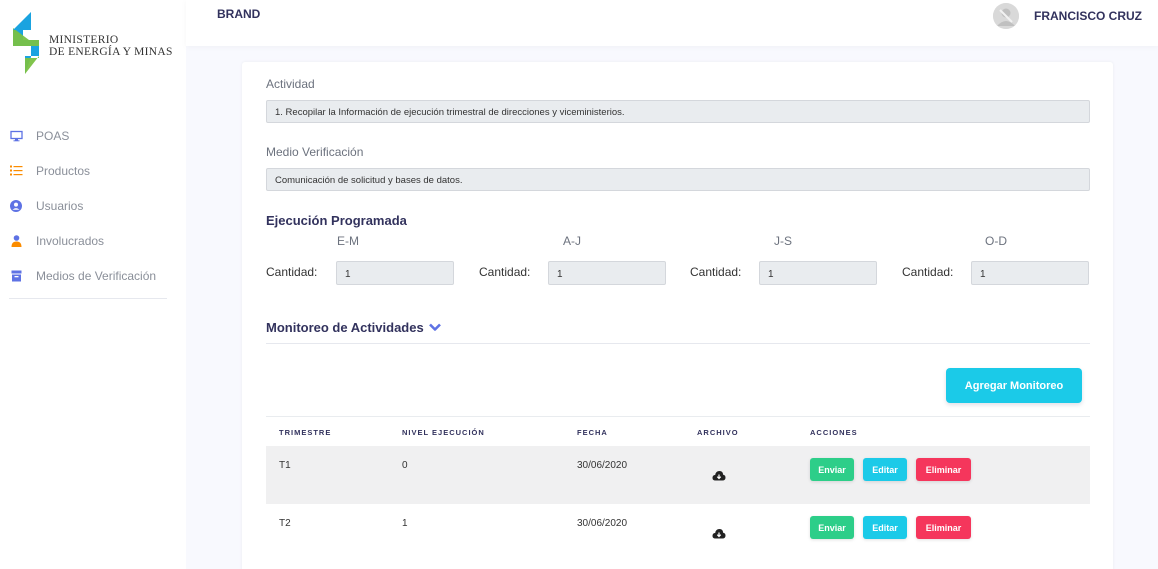 The image size is (1158, 569). I want to click on sidebar-item-label: Involucrados, so click(70, 240).